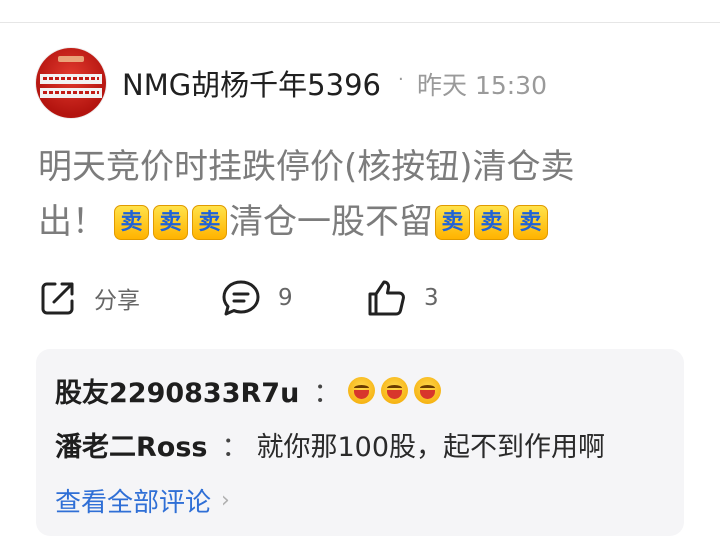 The height and width of the screenshot is (548, 720). I want to click on share-icon, so click(58, 298).